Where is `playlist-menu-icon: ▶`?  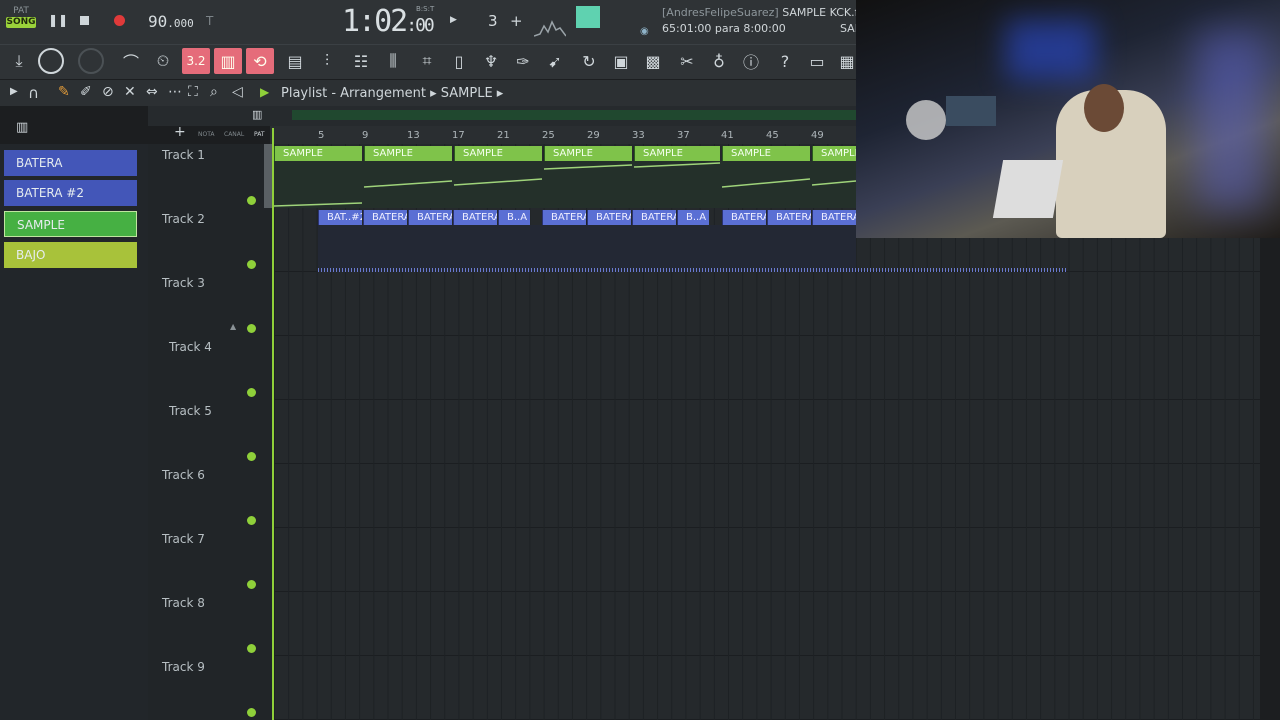 playlist-menu-icon: ▶ is located at coordinates (14, 91).